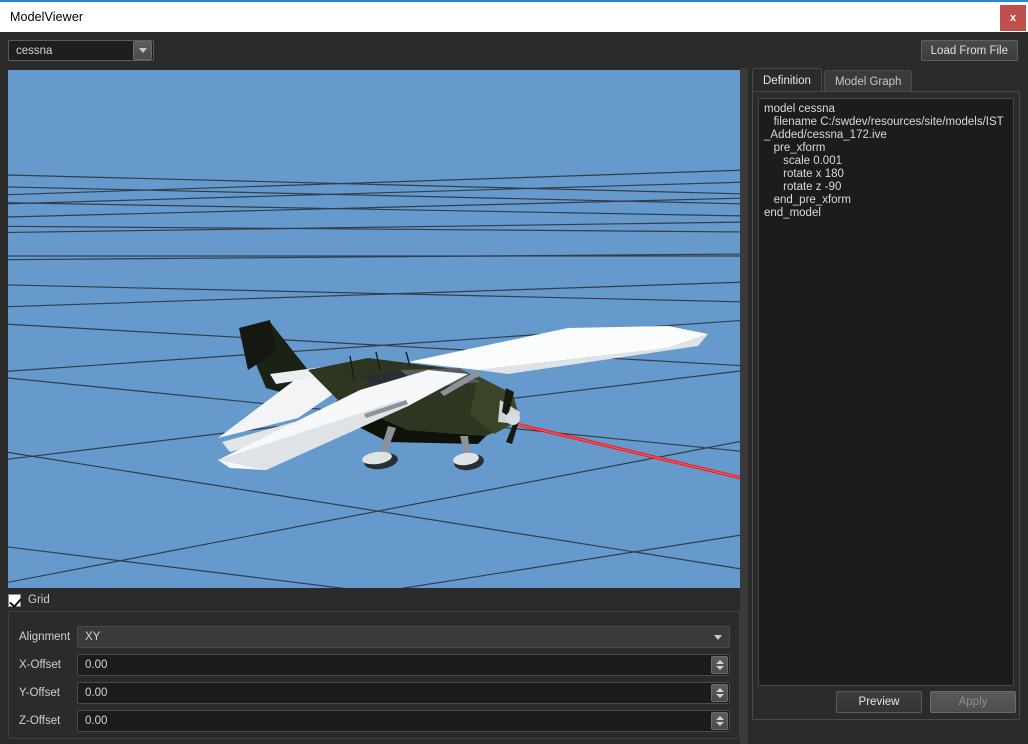 This screenshot has width=1028, height=744. What do you see at coordinates (403, 721) in the screenshot?
I see `z-offset-field: 0.00` at bounding box center [403, 721].